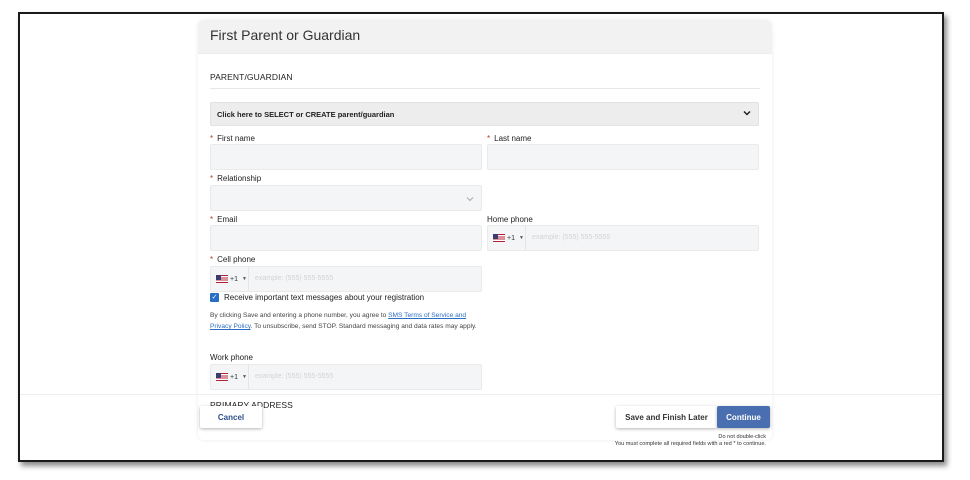  Describe the element at coordinates (510, 219) in the screenshot. I see `home-phone-label: Home phone` at that location.